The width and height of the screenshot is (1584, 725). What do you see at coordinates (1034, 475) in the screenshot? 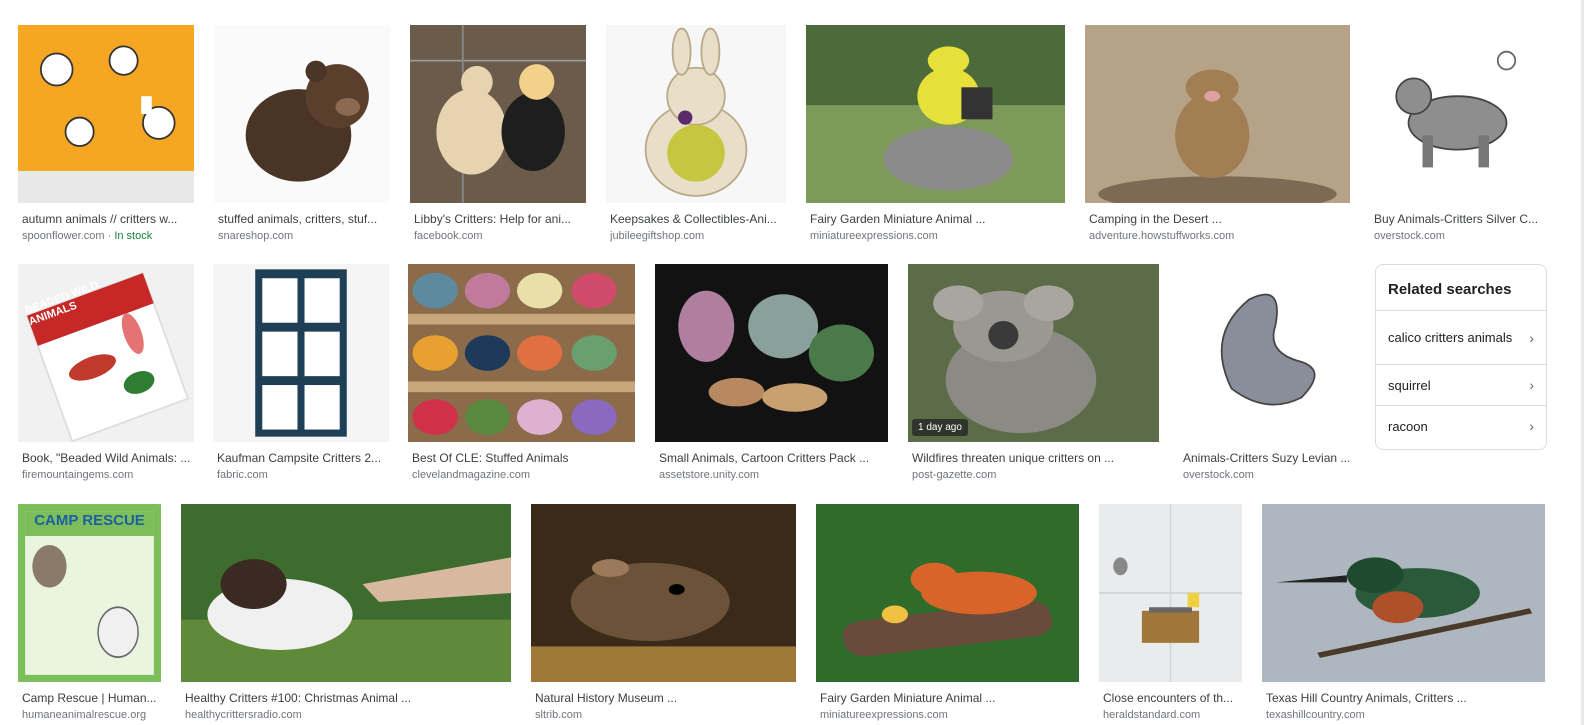
I see `result-source: post-gazette.com` at bounding box center [1034, 475].